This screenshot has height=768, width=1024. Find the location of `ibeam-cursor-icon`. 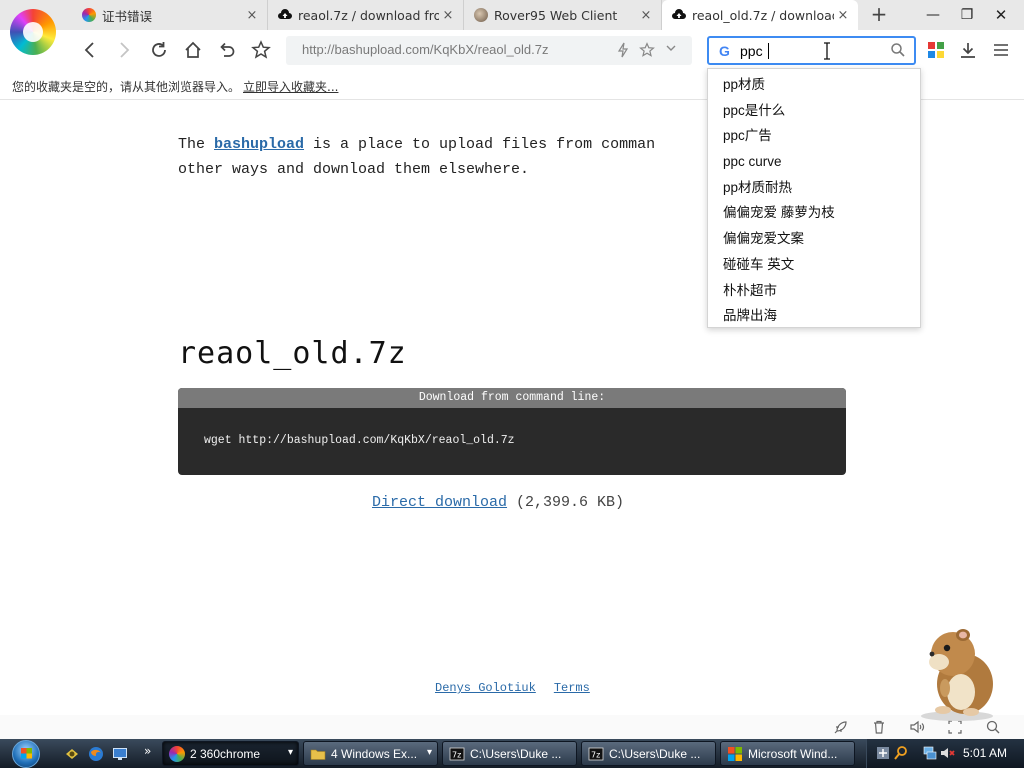

ibeam-cursor-icon is located at coordinates (827, 51).